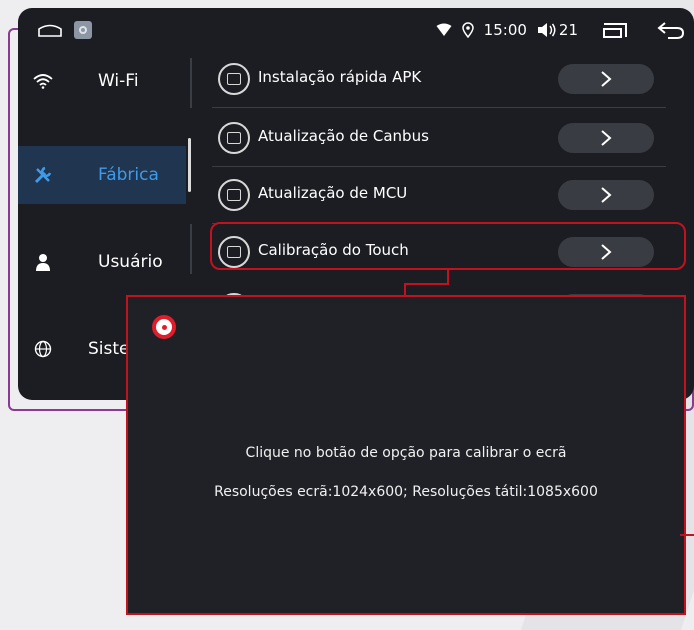 The height and width of the screenshot is (630, 694). I want to click on sidebar-item-usuario: Usuário, so click(102, 262).